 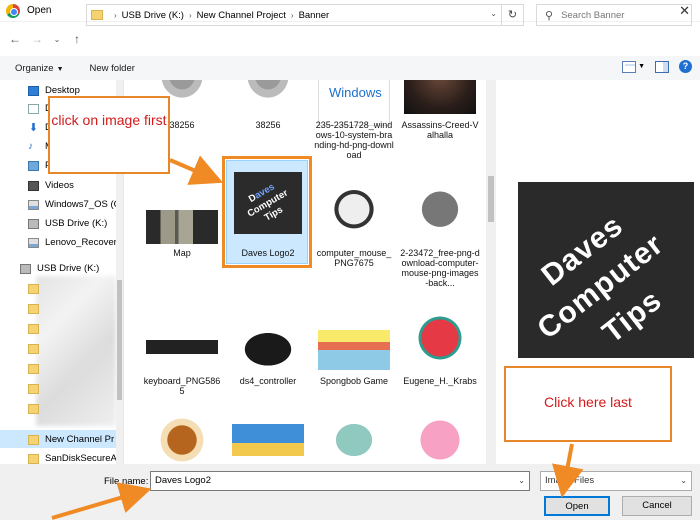 I want to click on file-grid-scrollbar-thumb, so click(x=491, y=199).